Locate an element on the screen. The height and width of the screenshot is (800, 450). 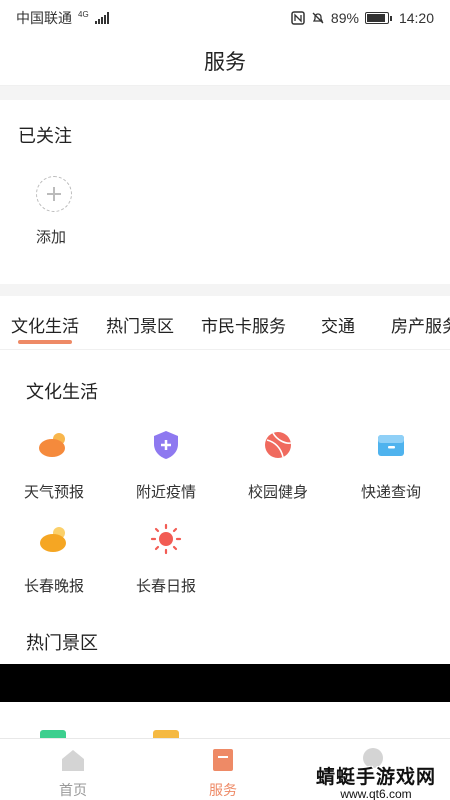
service-label: 附近疫情 is located at coordinates (165, 492).